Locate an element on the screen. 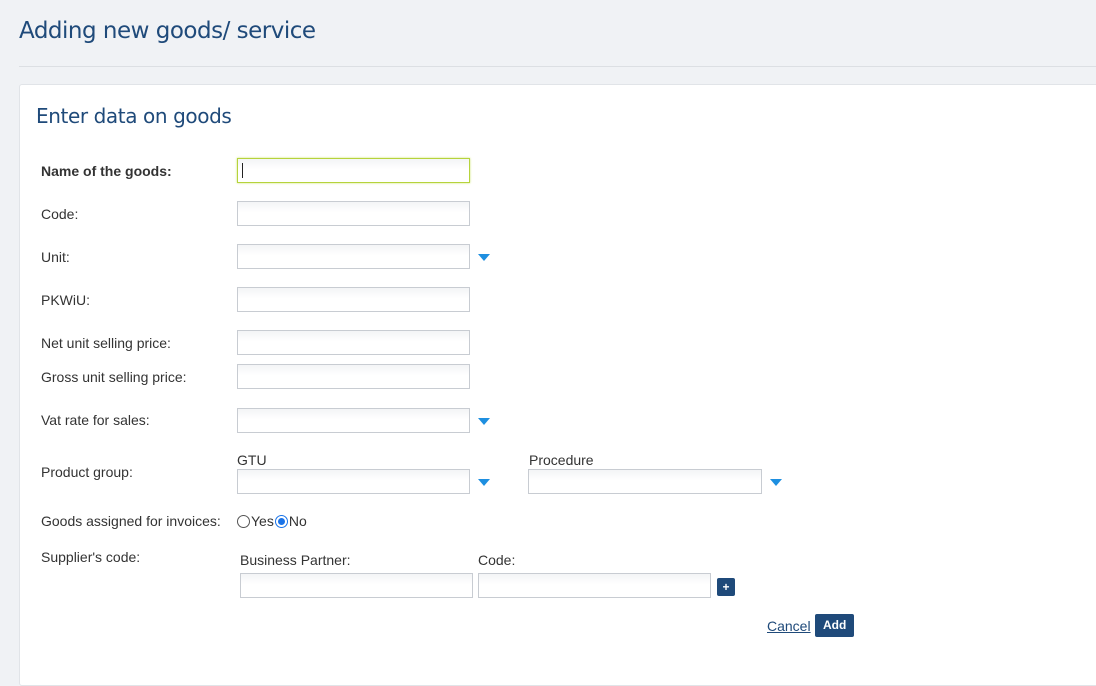  cancel-link: Cancel is located at coordinates (789, 626).